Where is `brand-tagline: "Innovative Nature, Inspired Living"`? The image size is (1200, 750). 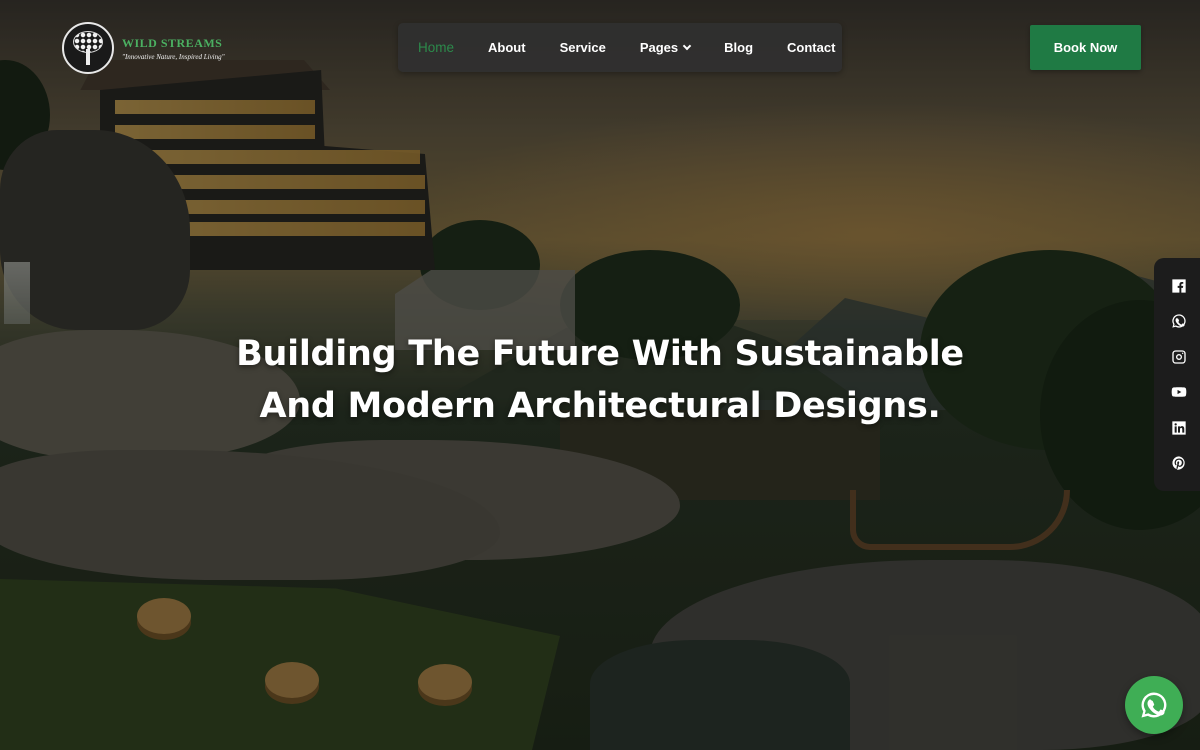
brand-tagline: "Innovative Nature, Inspired Living" is located at coordinates (173, 56).